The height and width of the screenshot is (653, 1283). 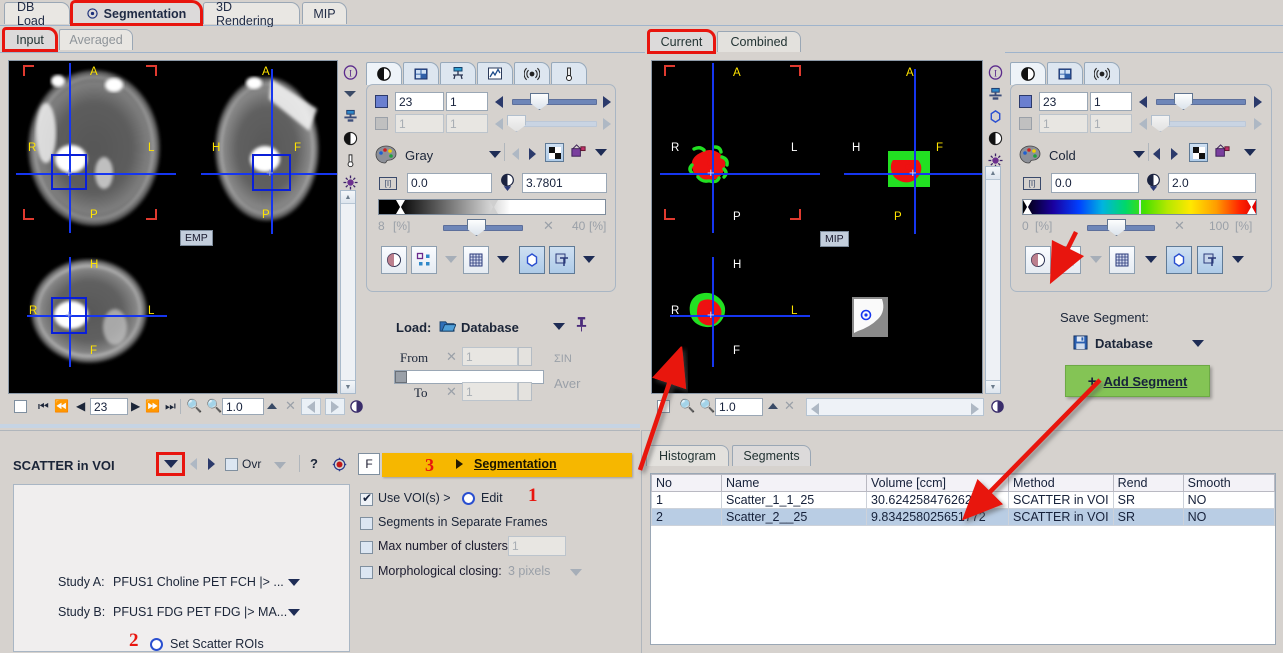 I want to click on col-method: Method, so click(x=1061, y=483).